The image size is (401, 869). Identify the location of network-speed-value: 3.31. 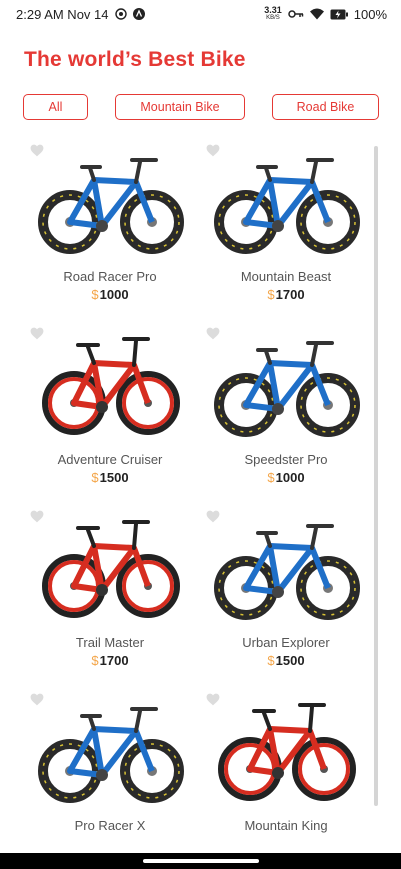
(273, 10).